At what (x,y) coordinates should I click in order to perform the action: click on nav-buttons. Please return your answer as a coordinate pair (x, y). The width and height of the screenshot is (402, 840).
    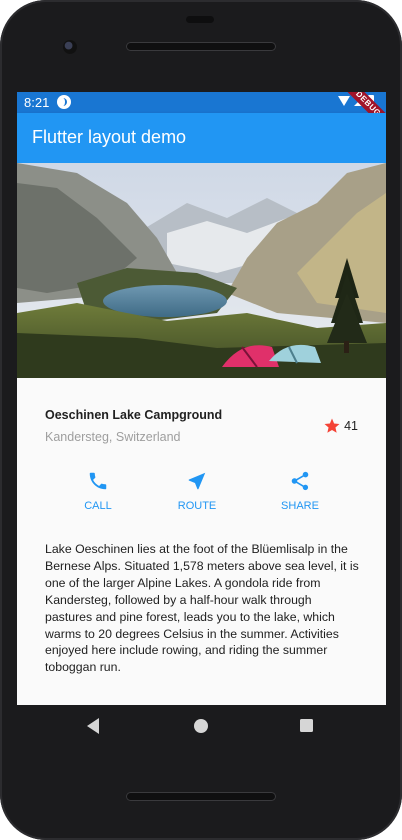
    Looking at the image, I should click on (200, 726).